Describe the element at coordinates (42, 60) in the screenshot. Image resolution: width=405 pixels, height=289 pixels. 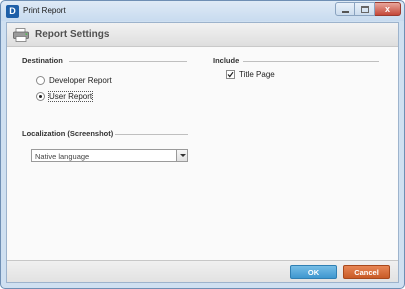
I see `destination-group-label: Destination` at that location.